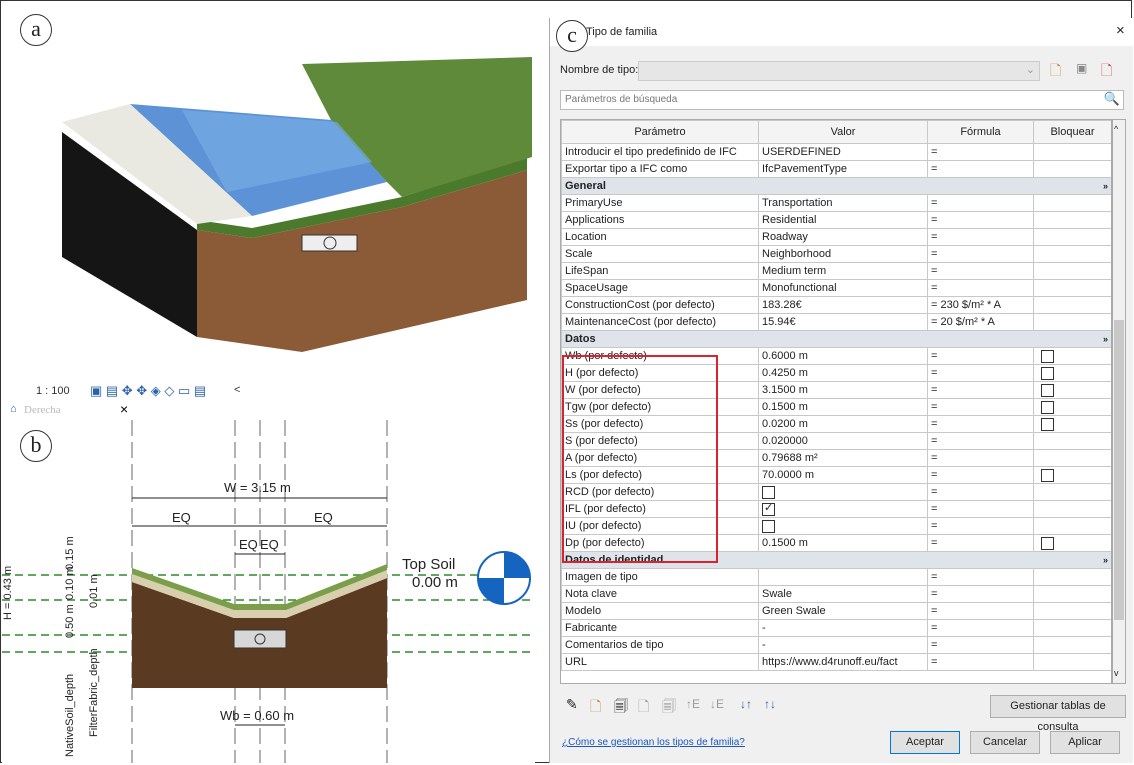 This screenshot has height=765, width=1134. Describe the element at coordinates (148, 391) in the screenshot. I see `view-tool-icons: ▣ ▤ ✥ ✥ ◈ ◇ ▭ ▤` at that location.